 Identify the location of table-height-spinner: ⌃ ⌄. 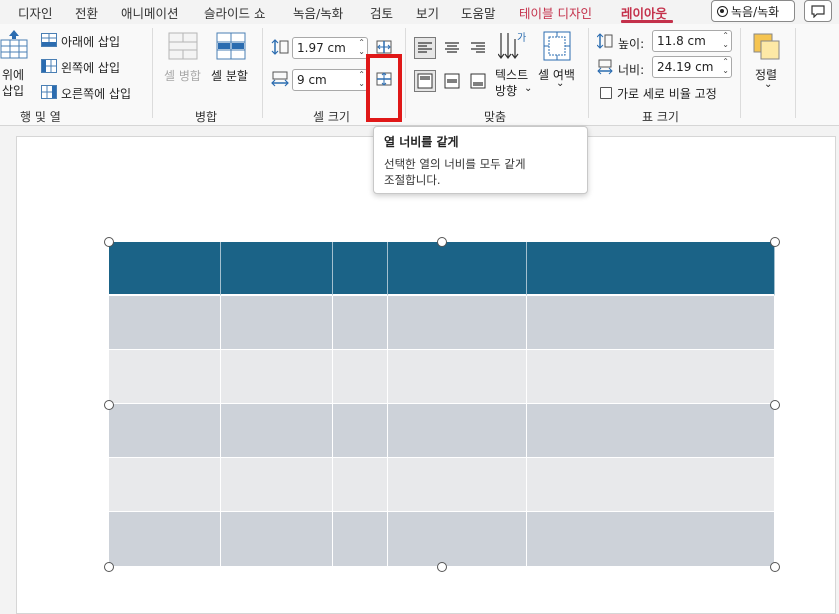
(725, 40).